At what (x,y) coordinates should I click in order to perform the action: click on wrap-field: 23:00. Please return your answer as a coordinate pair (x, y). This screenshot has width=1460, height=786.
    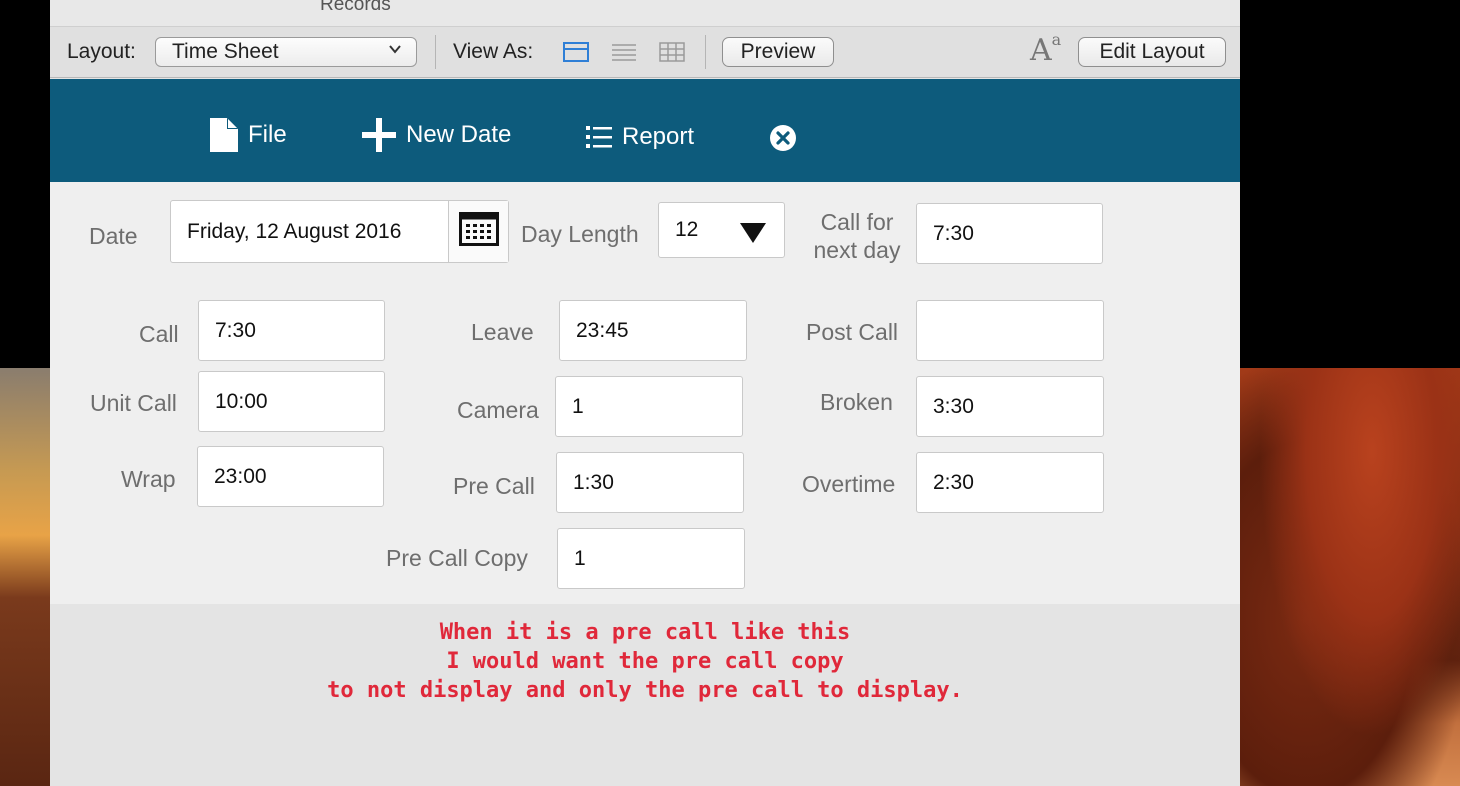
    Looking at the image, I should click on (290, 476).